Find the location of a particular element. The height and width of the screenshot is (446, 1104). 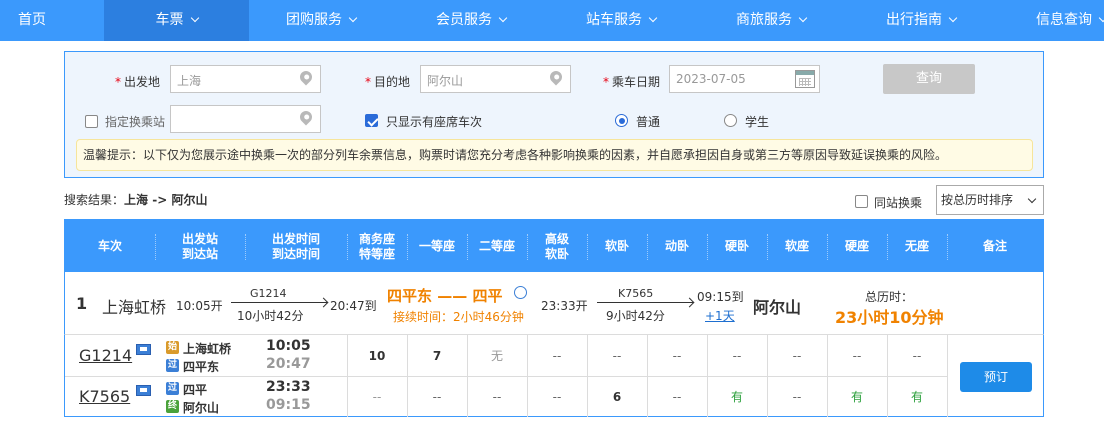

to-station: 四平东 is located at coordinates (201, 367).